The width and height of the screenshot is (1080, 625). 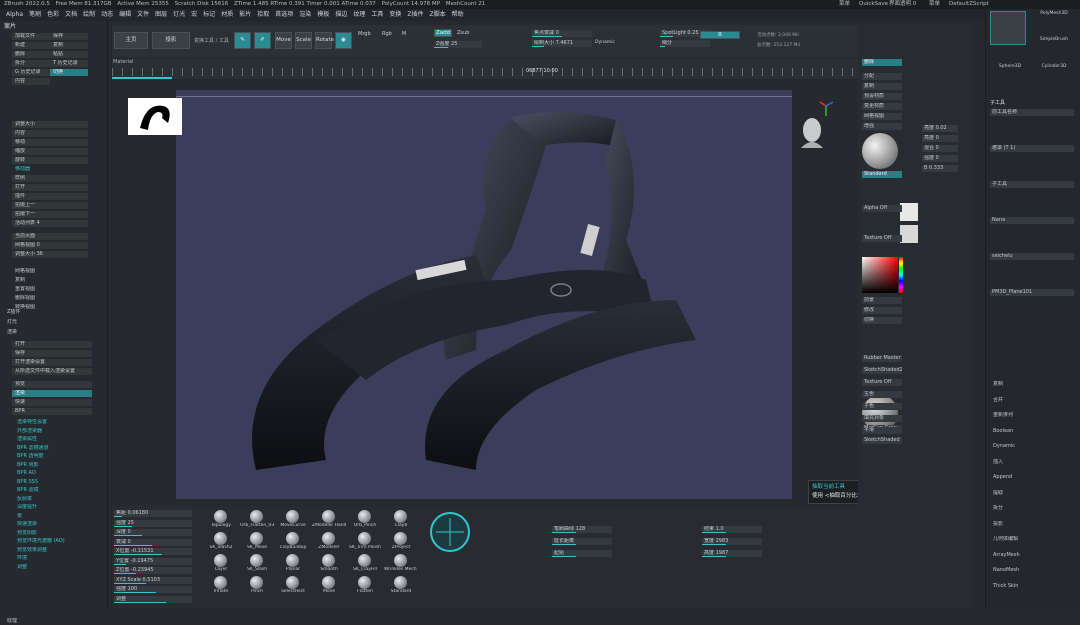 I want to click on left-panel-row: 调整大小 36, so click(x=50, y=254).